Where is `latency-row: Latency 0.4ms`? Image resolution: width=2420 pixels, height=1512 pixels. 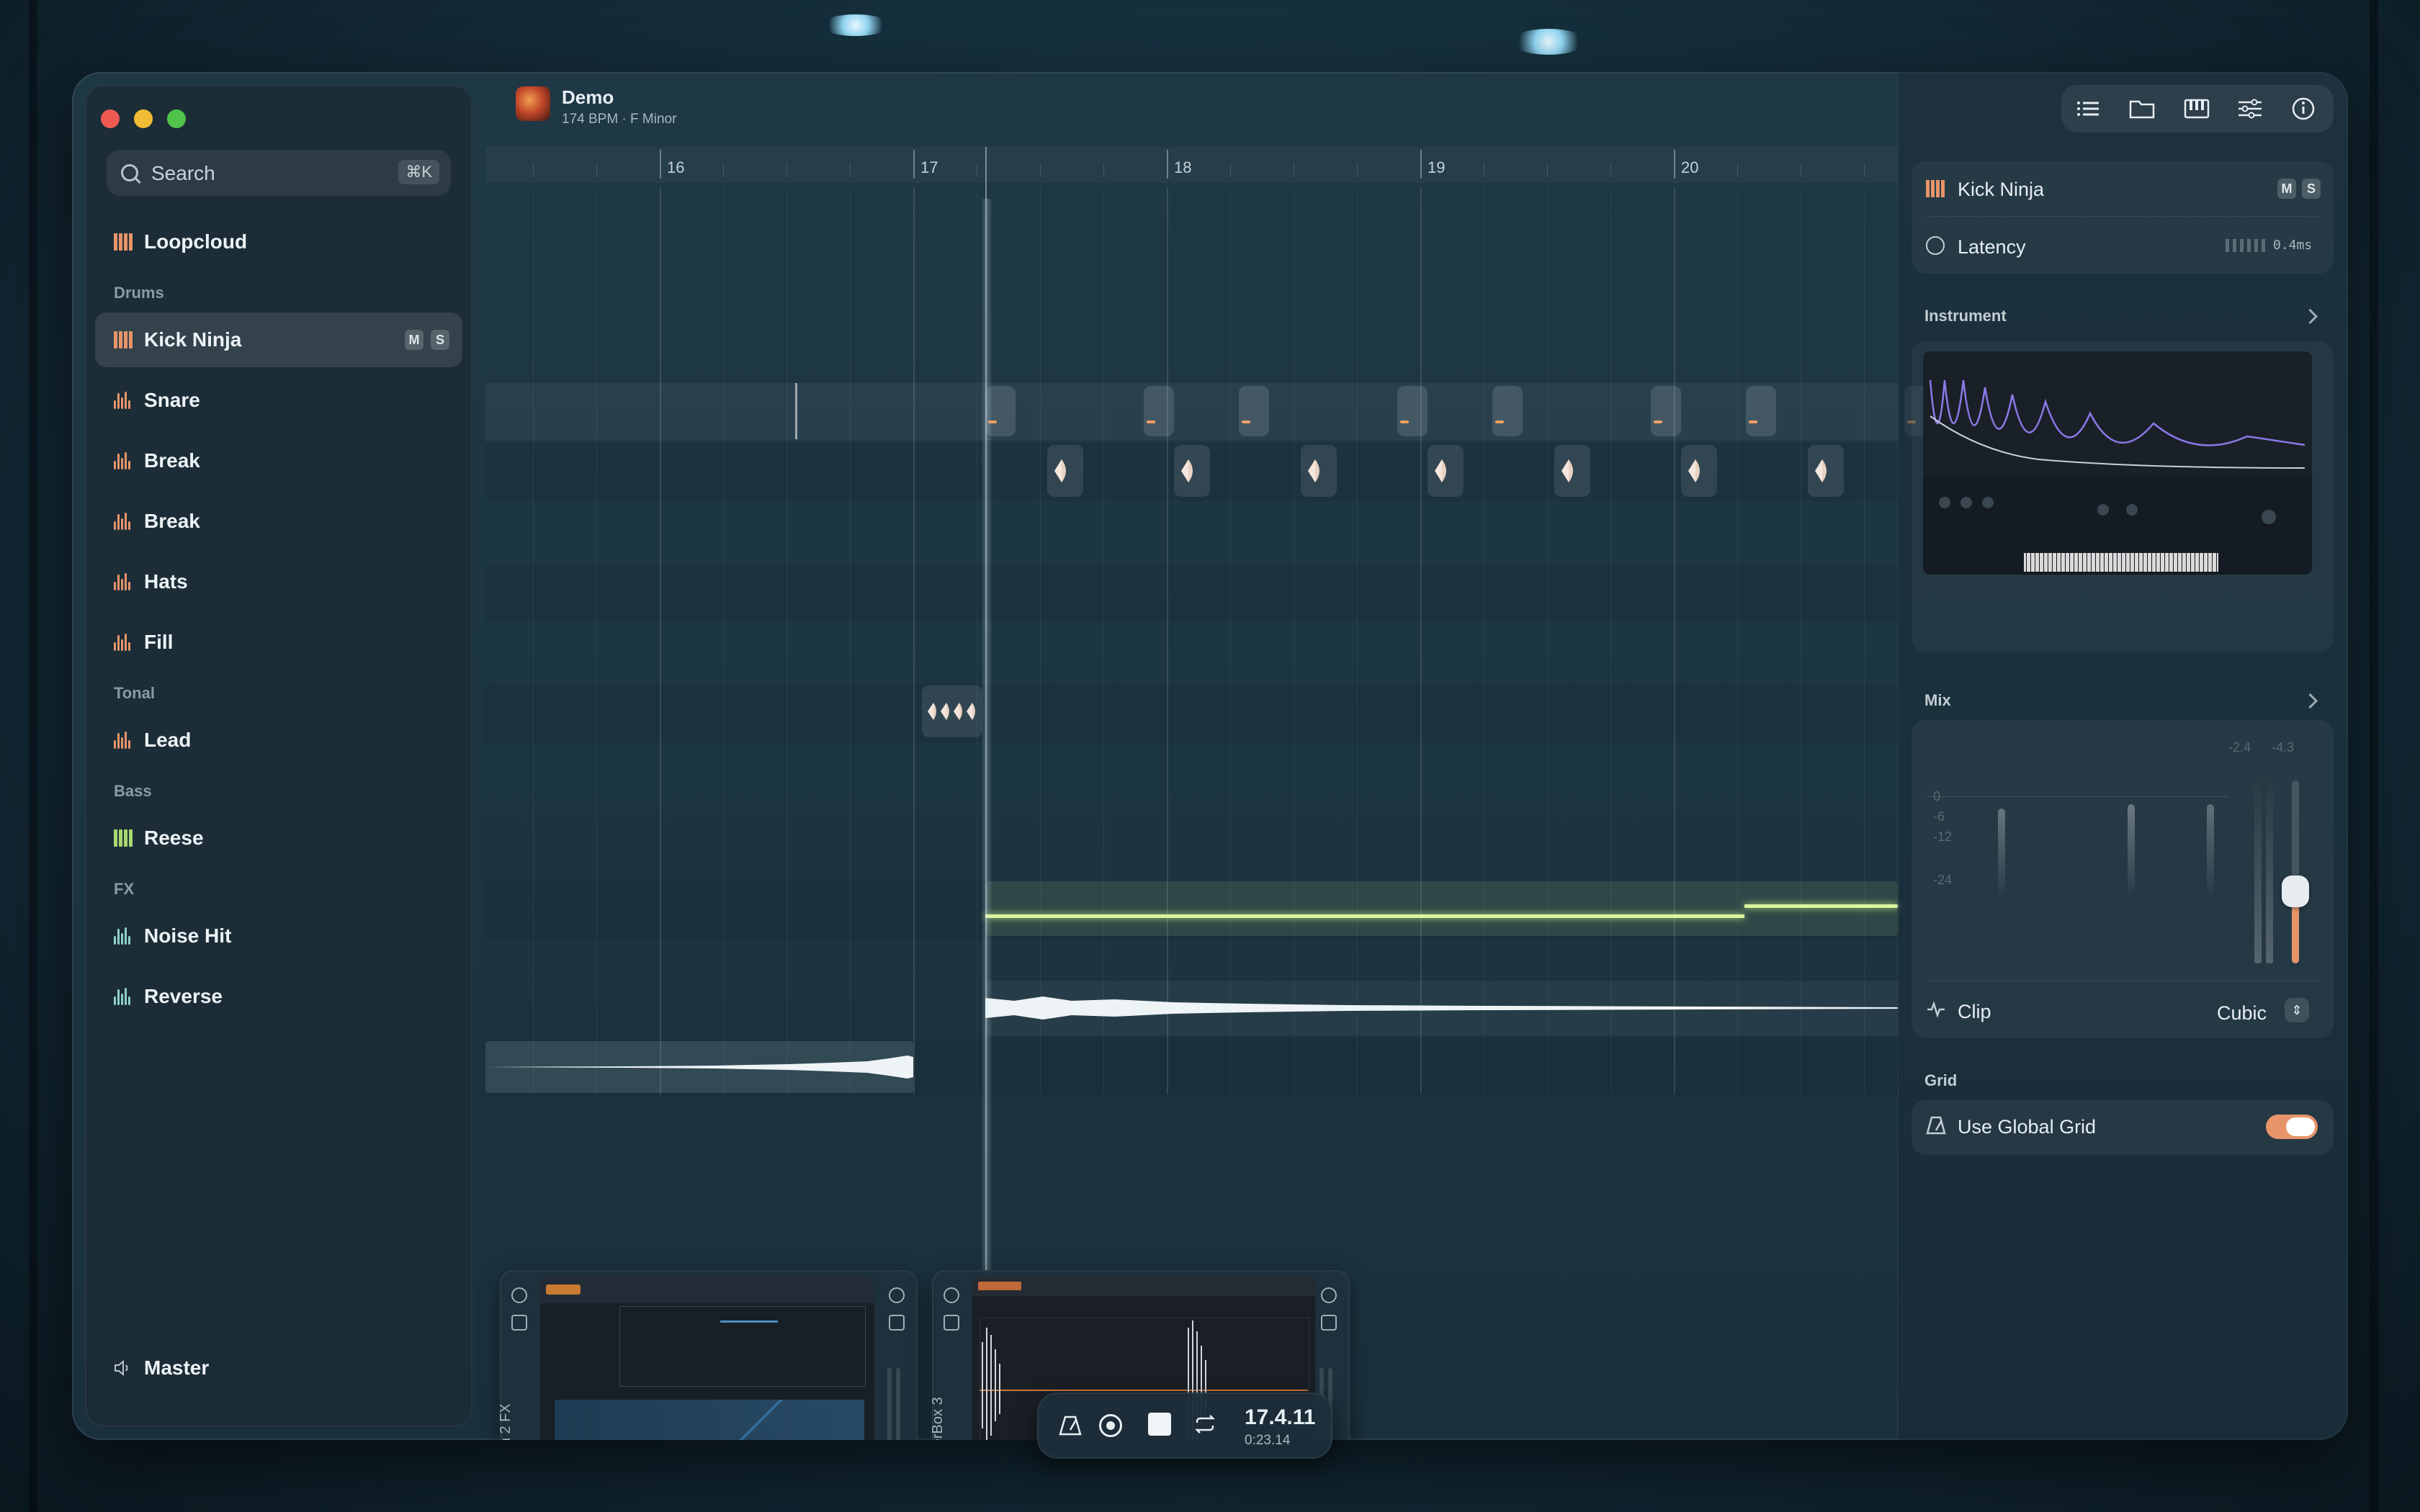
latency-row: Latency 0.4ms is located at coordinates (2123, 246).